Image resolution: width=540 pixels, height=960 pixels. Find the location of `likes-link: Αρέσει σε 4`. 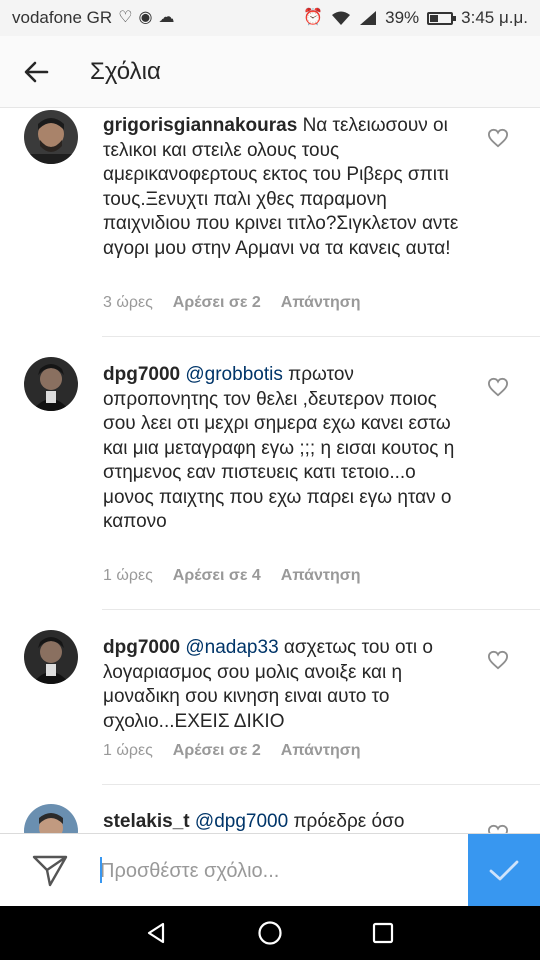

likes-link: Αρέσει σε 4 is located at coordinates (217, 576).